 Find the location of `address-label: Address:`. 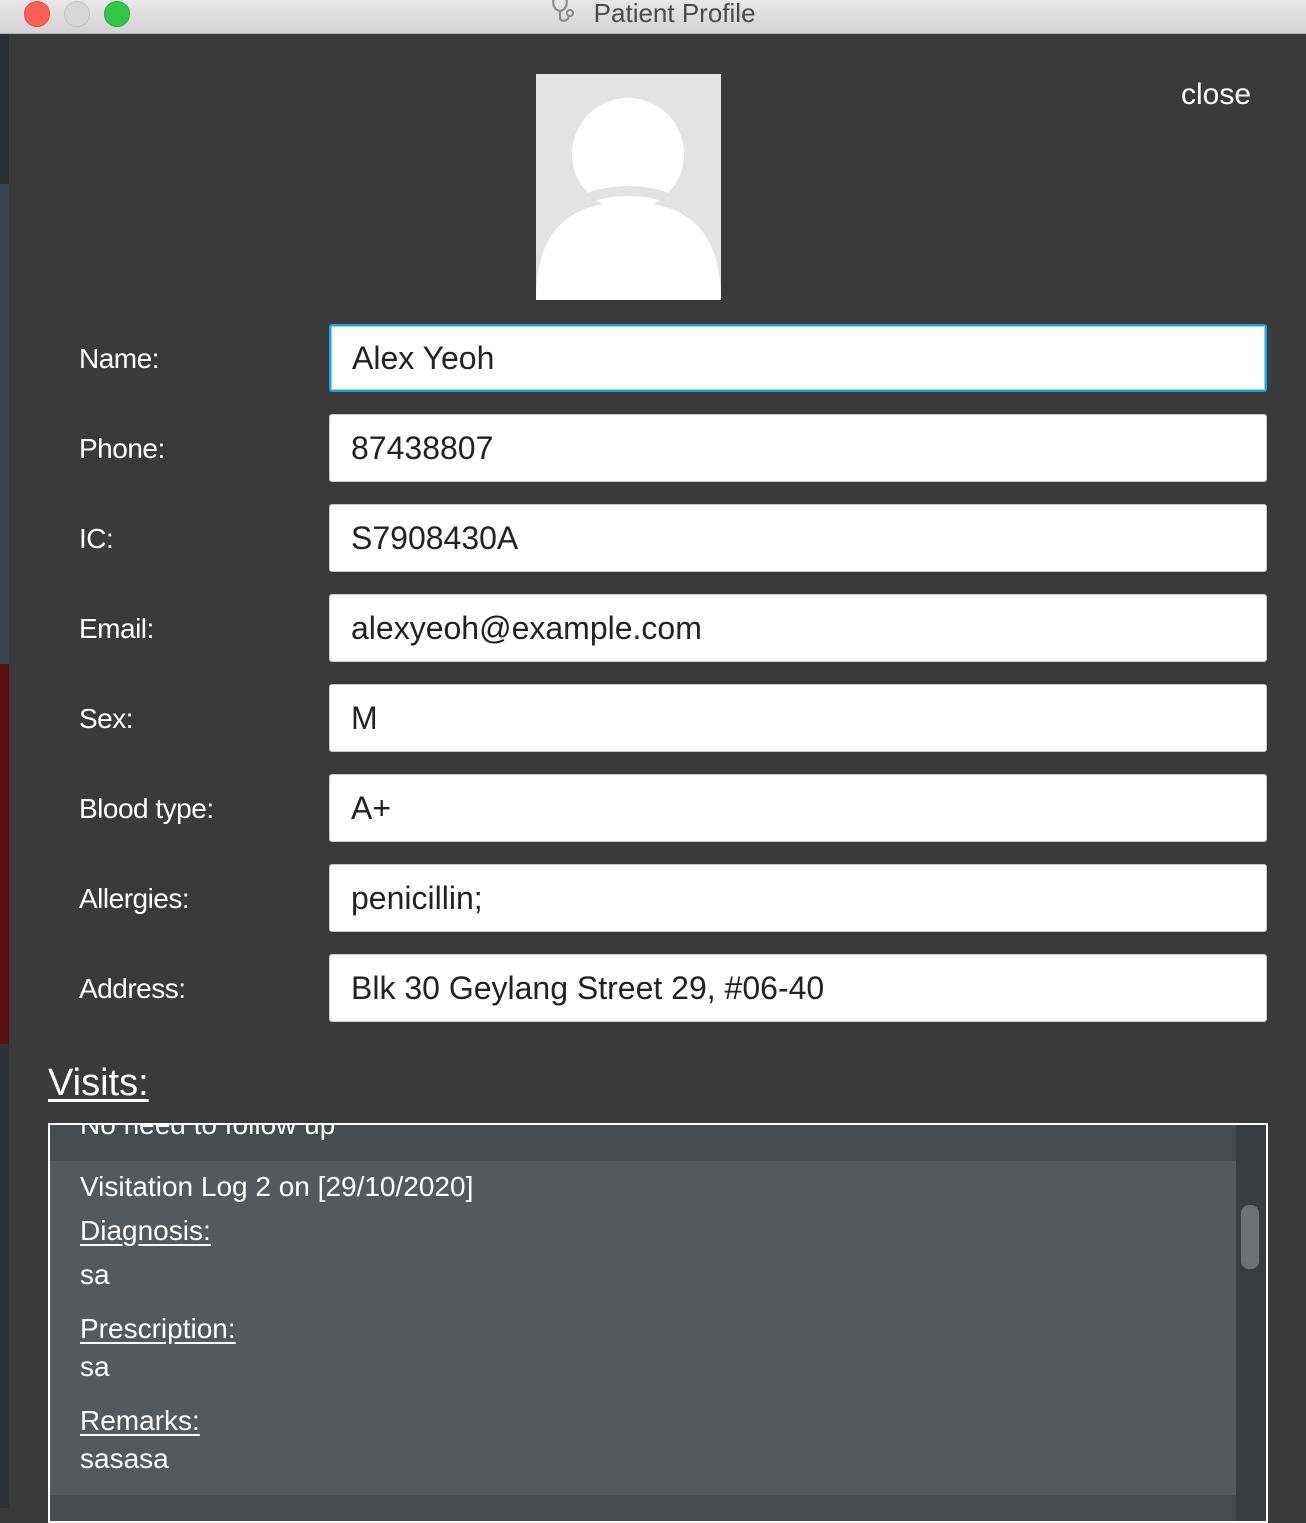

address-label: Address: is located at coordinates (132, 988).